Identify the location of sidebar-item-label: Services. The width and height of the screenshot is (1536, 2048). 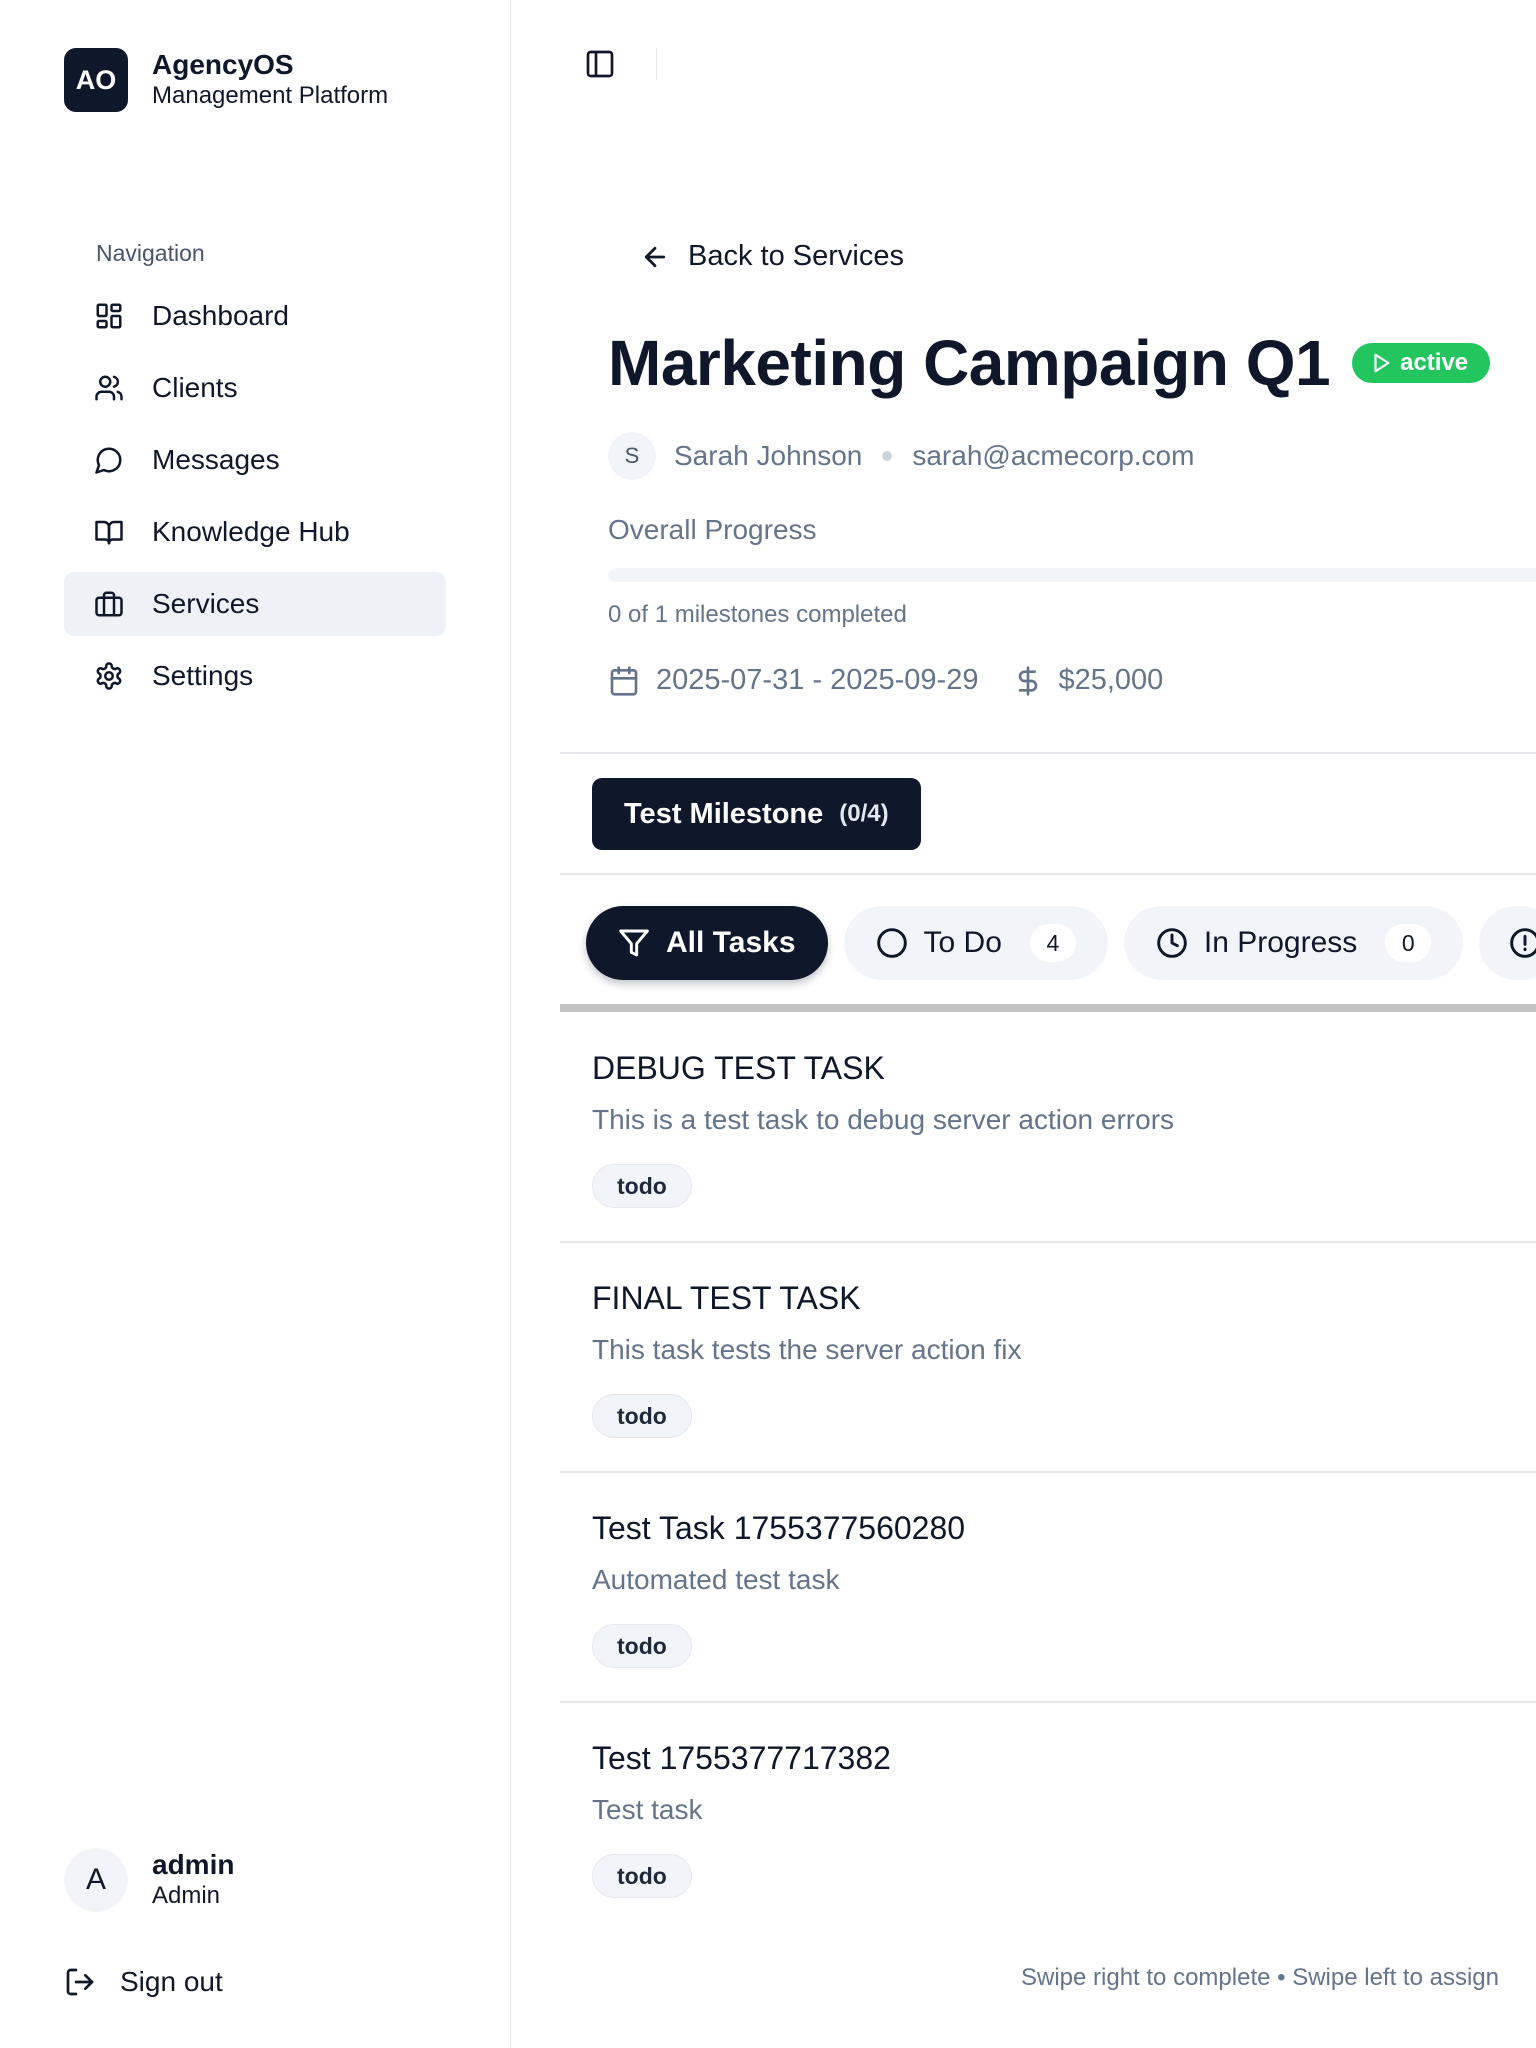
(206, 603).